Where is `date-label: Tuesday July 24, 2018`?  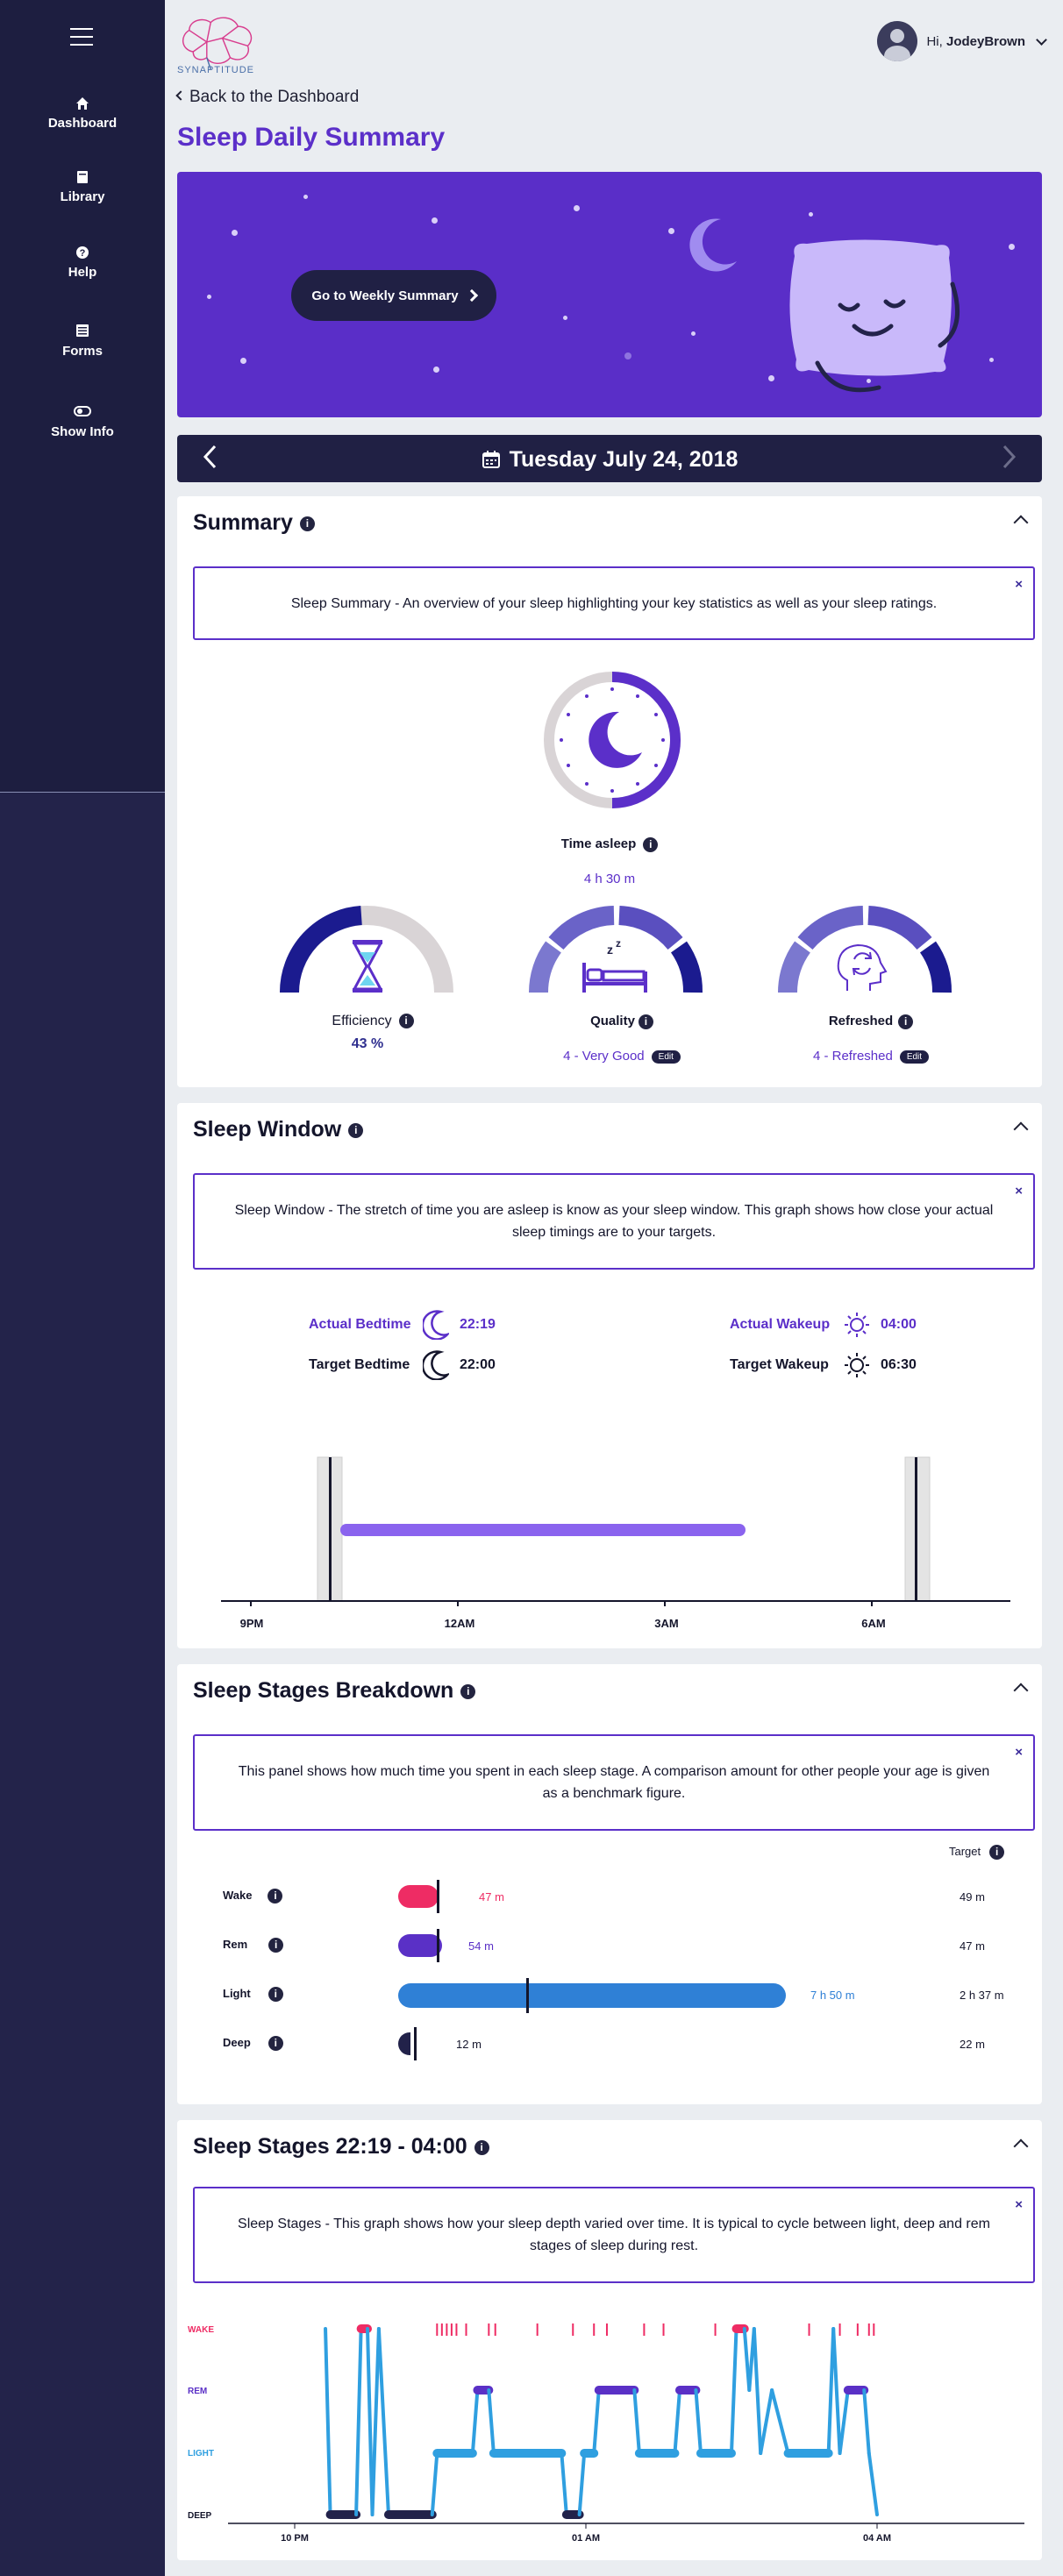 date-label: Tuesday July 24, 2018 is located at coordinates (623, 459).